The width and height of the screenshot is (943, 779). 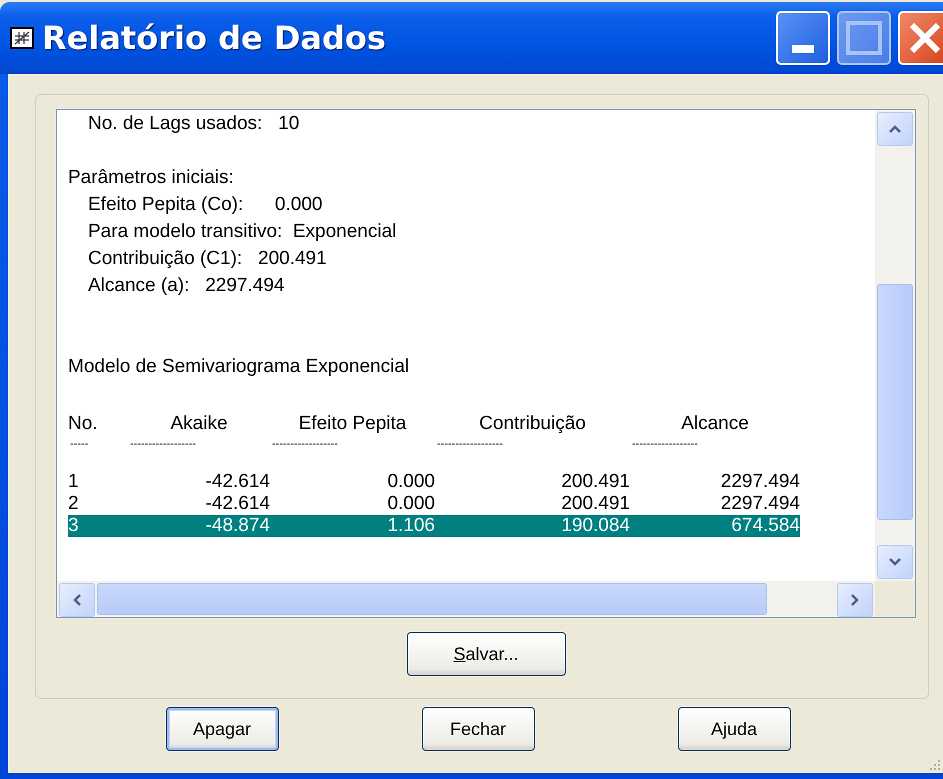 What do you see at coordinates (734, 729) in the screenshot?
I see `dialog-button: Ajuda` at bounding box center [734, 729].